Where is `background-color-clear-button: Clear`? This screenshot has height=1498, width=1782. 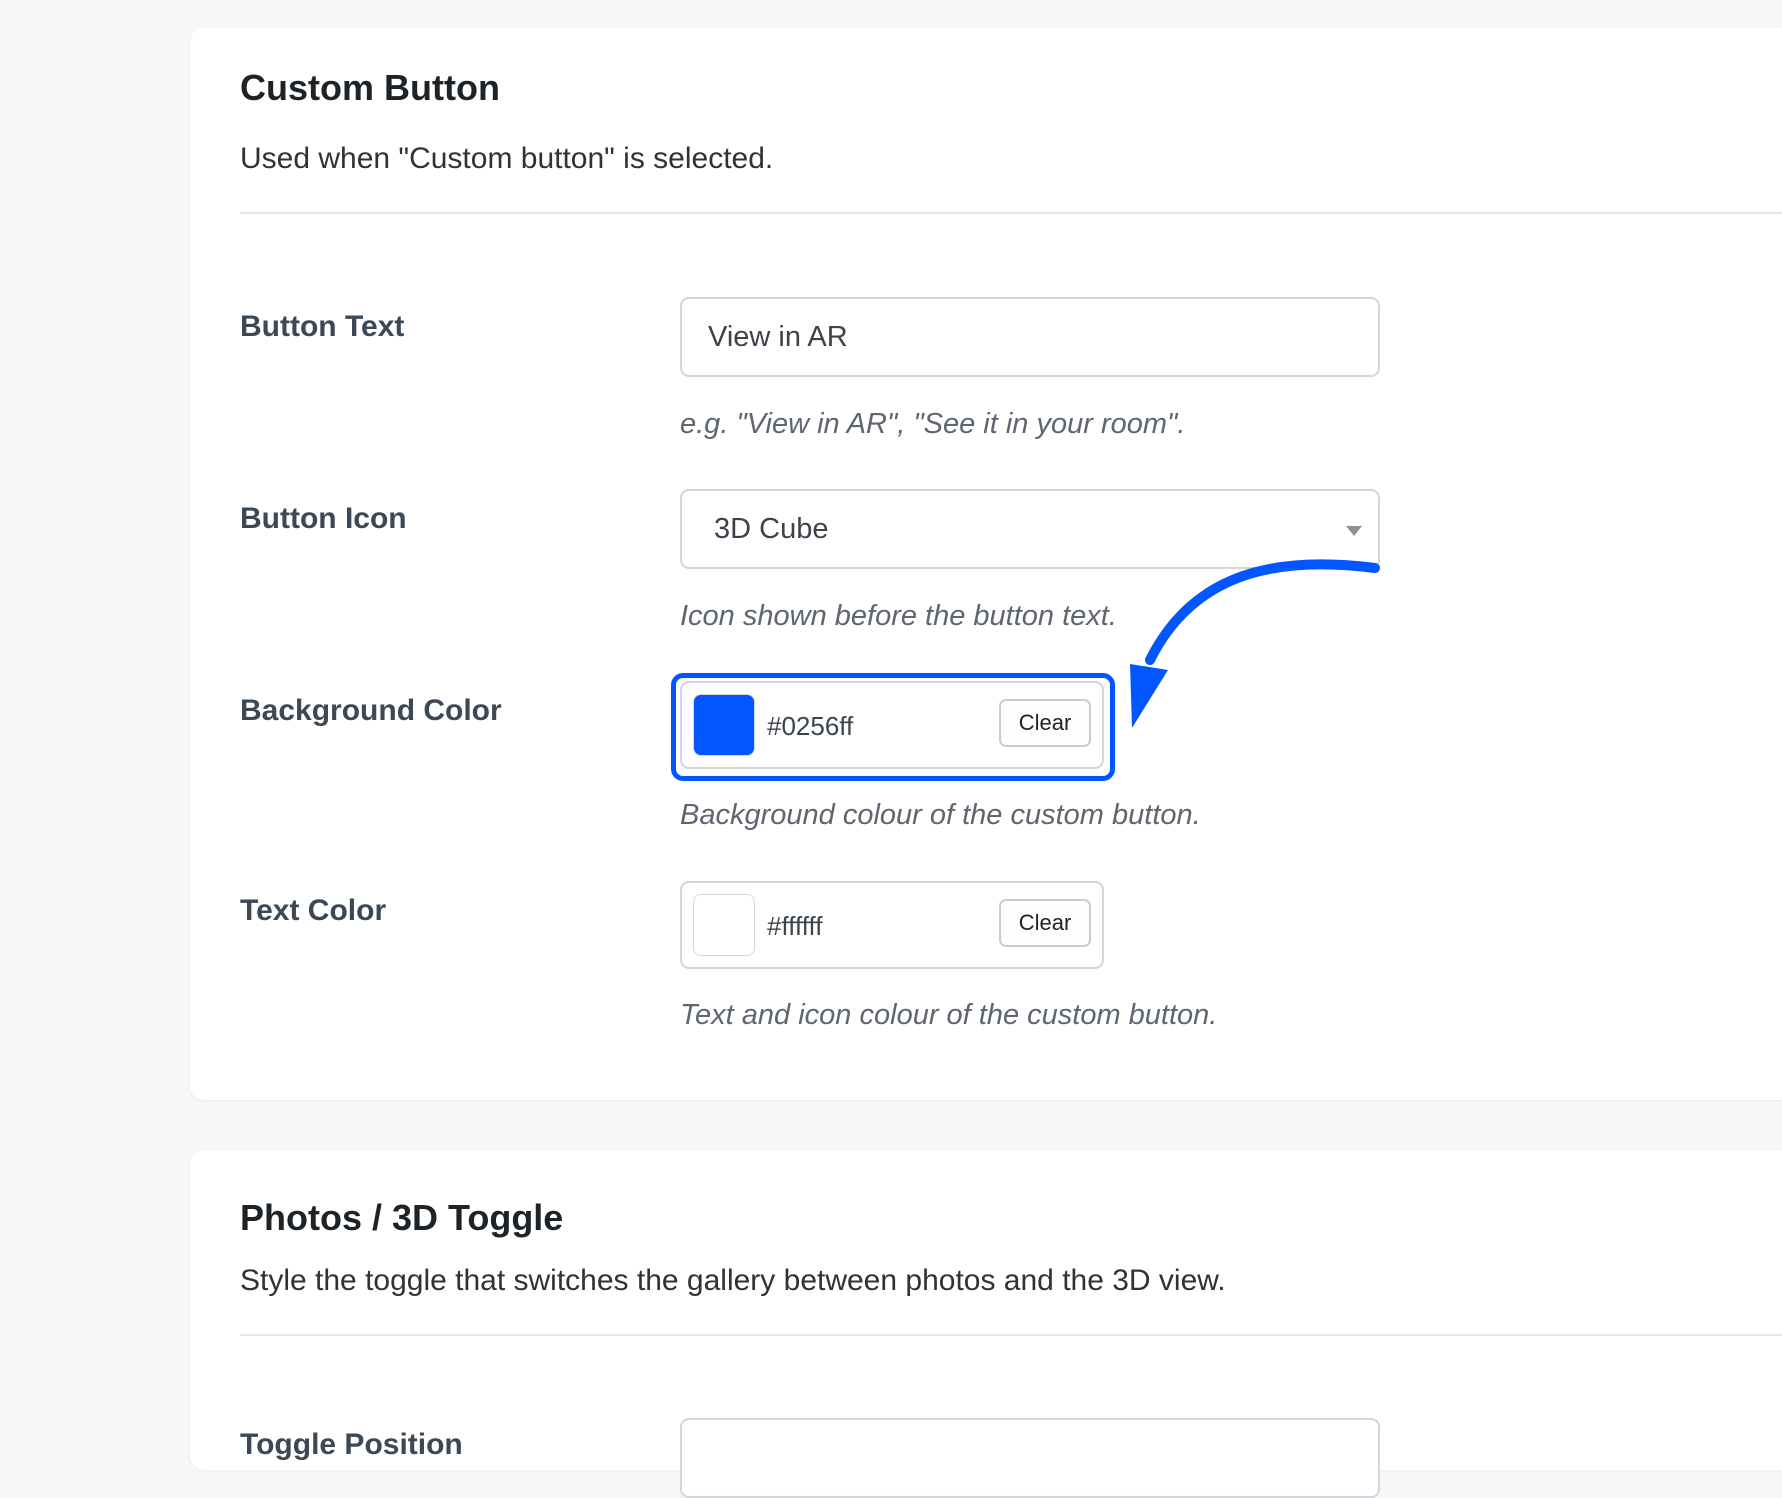
background-color-clear-button: Clear is located at coordinates (1045, 723).